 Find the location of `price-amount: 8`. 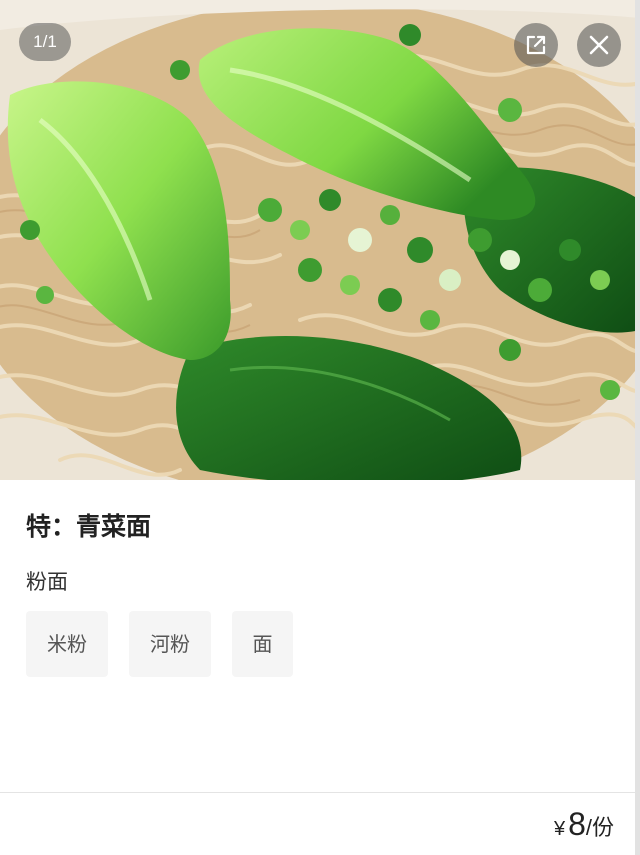

price-amount: 8 is located at coordinates (577, 824).